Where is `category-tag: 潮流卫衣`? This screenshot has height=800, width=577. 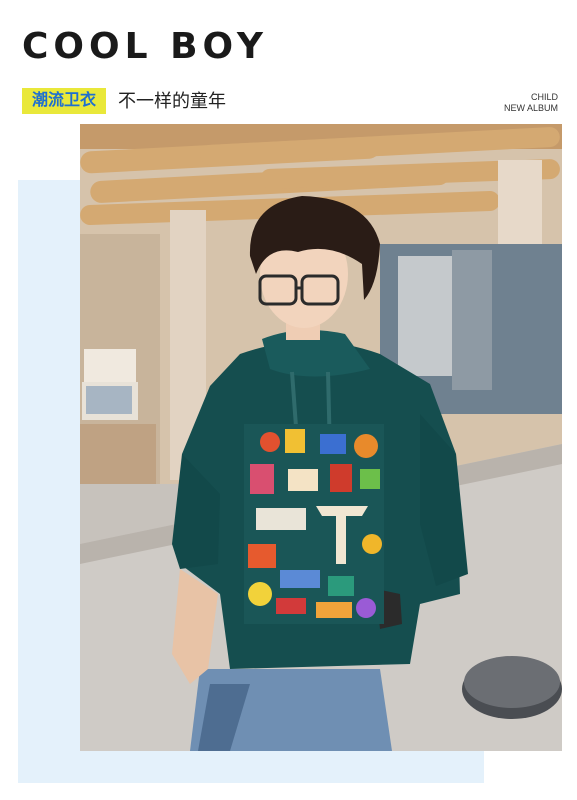 category-tag: 潮流卫衣 is located at coordinates (64, 101).